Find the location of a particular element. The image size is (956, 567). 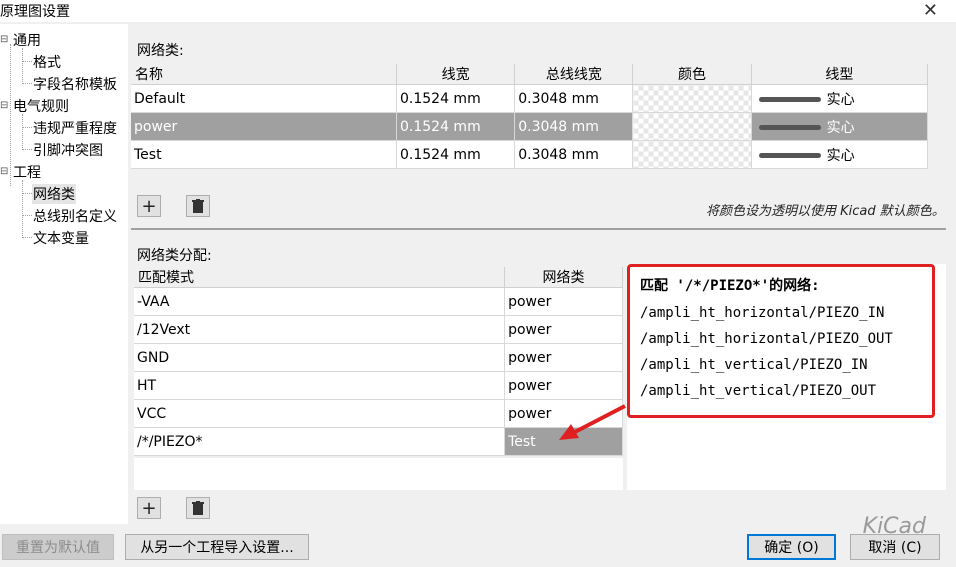

column-header-color: 颜色 is located at coordinates (692, 74).